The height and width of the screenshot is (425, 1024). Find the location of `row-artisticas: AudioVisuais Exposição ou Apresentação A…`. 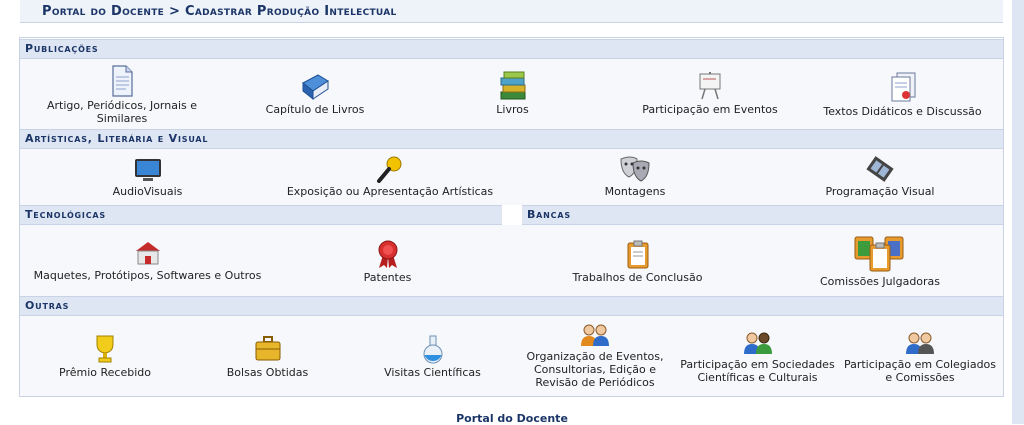

row-artisticas: AudioVisuais Exposição ou Apresentação A… is located at coordinates (511, 177).